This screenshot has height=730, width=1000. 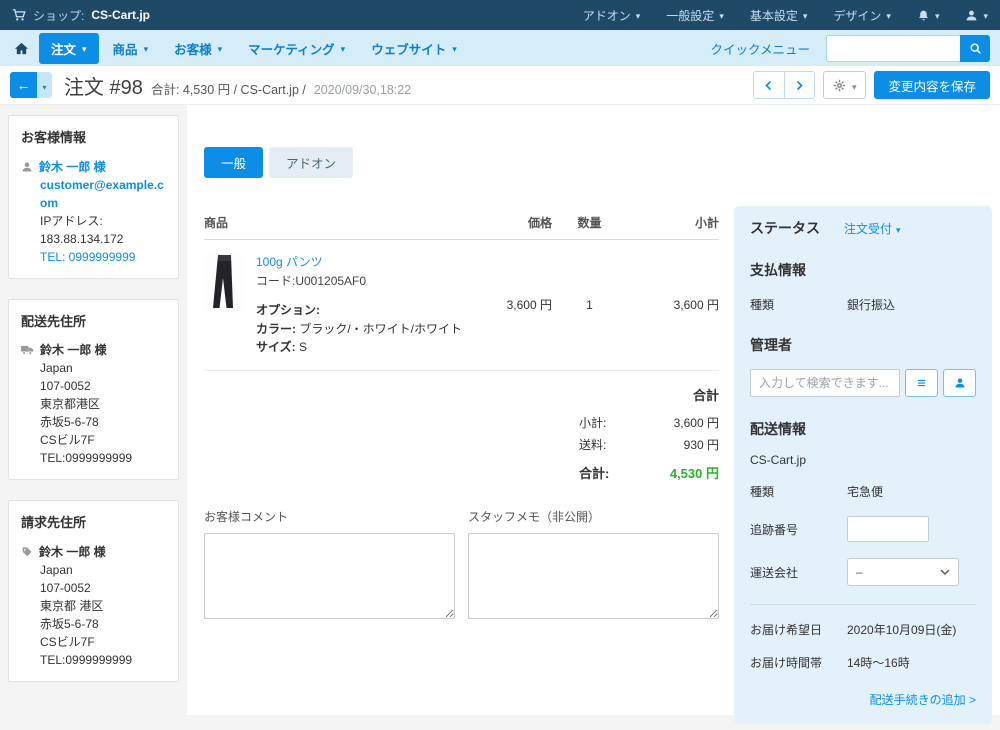 What do you see at coordinates (760, 48) in the screenshot?
I see `quick-menu-link: クイックメニュー` at bounding box center [760, 48].